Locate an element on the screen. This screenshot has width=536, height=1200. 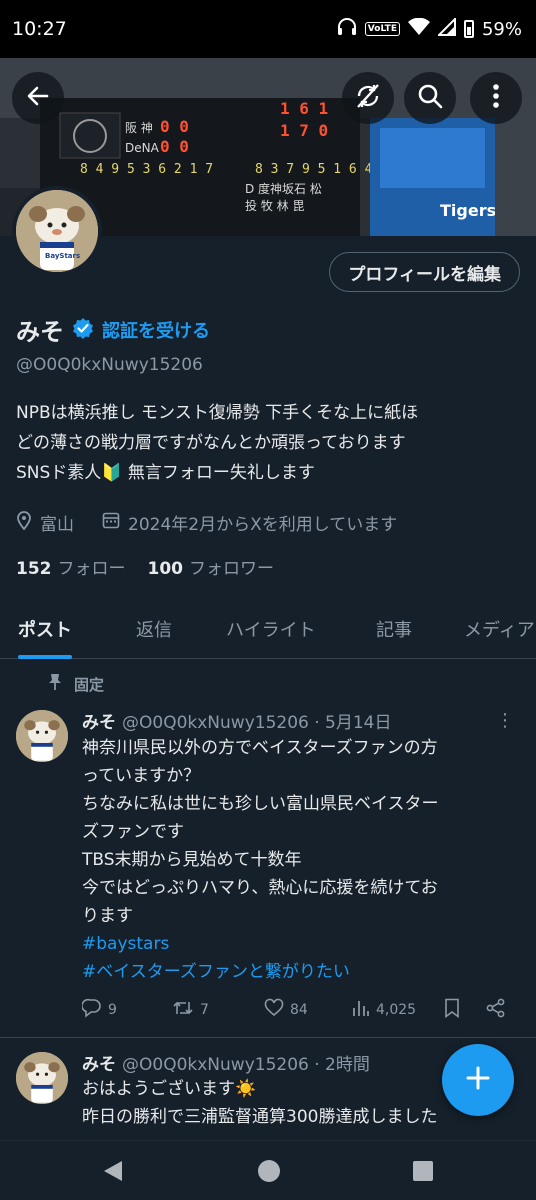
search-icon is located at coordinates (430, 98).